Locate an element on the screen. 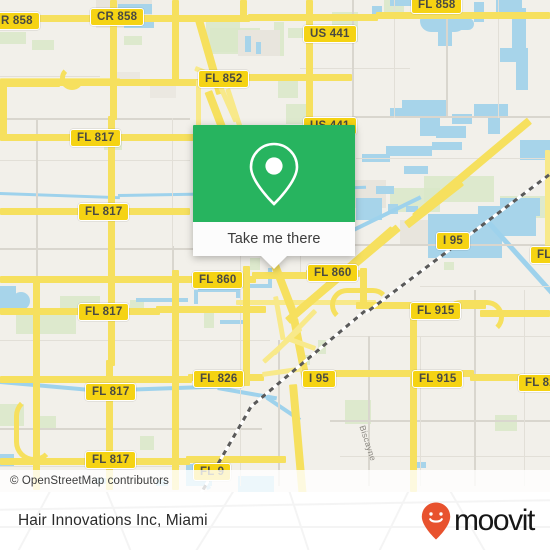 Image resolution: width=550 pixels, height=550 pixels. take-me-there-button: Take me there is located at coordinates (274, 245).